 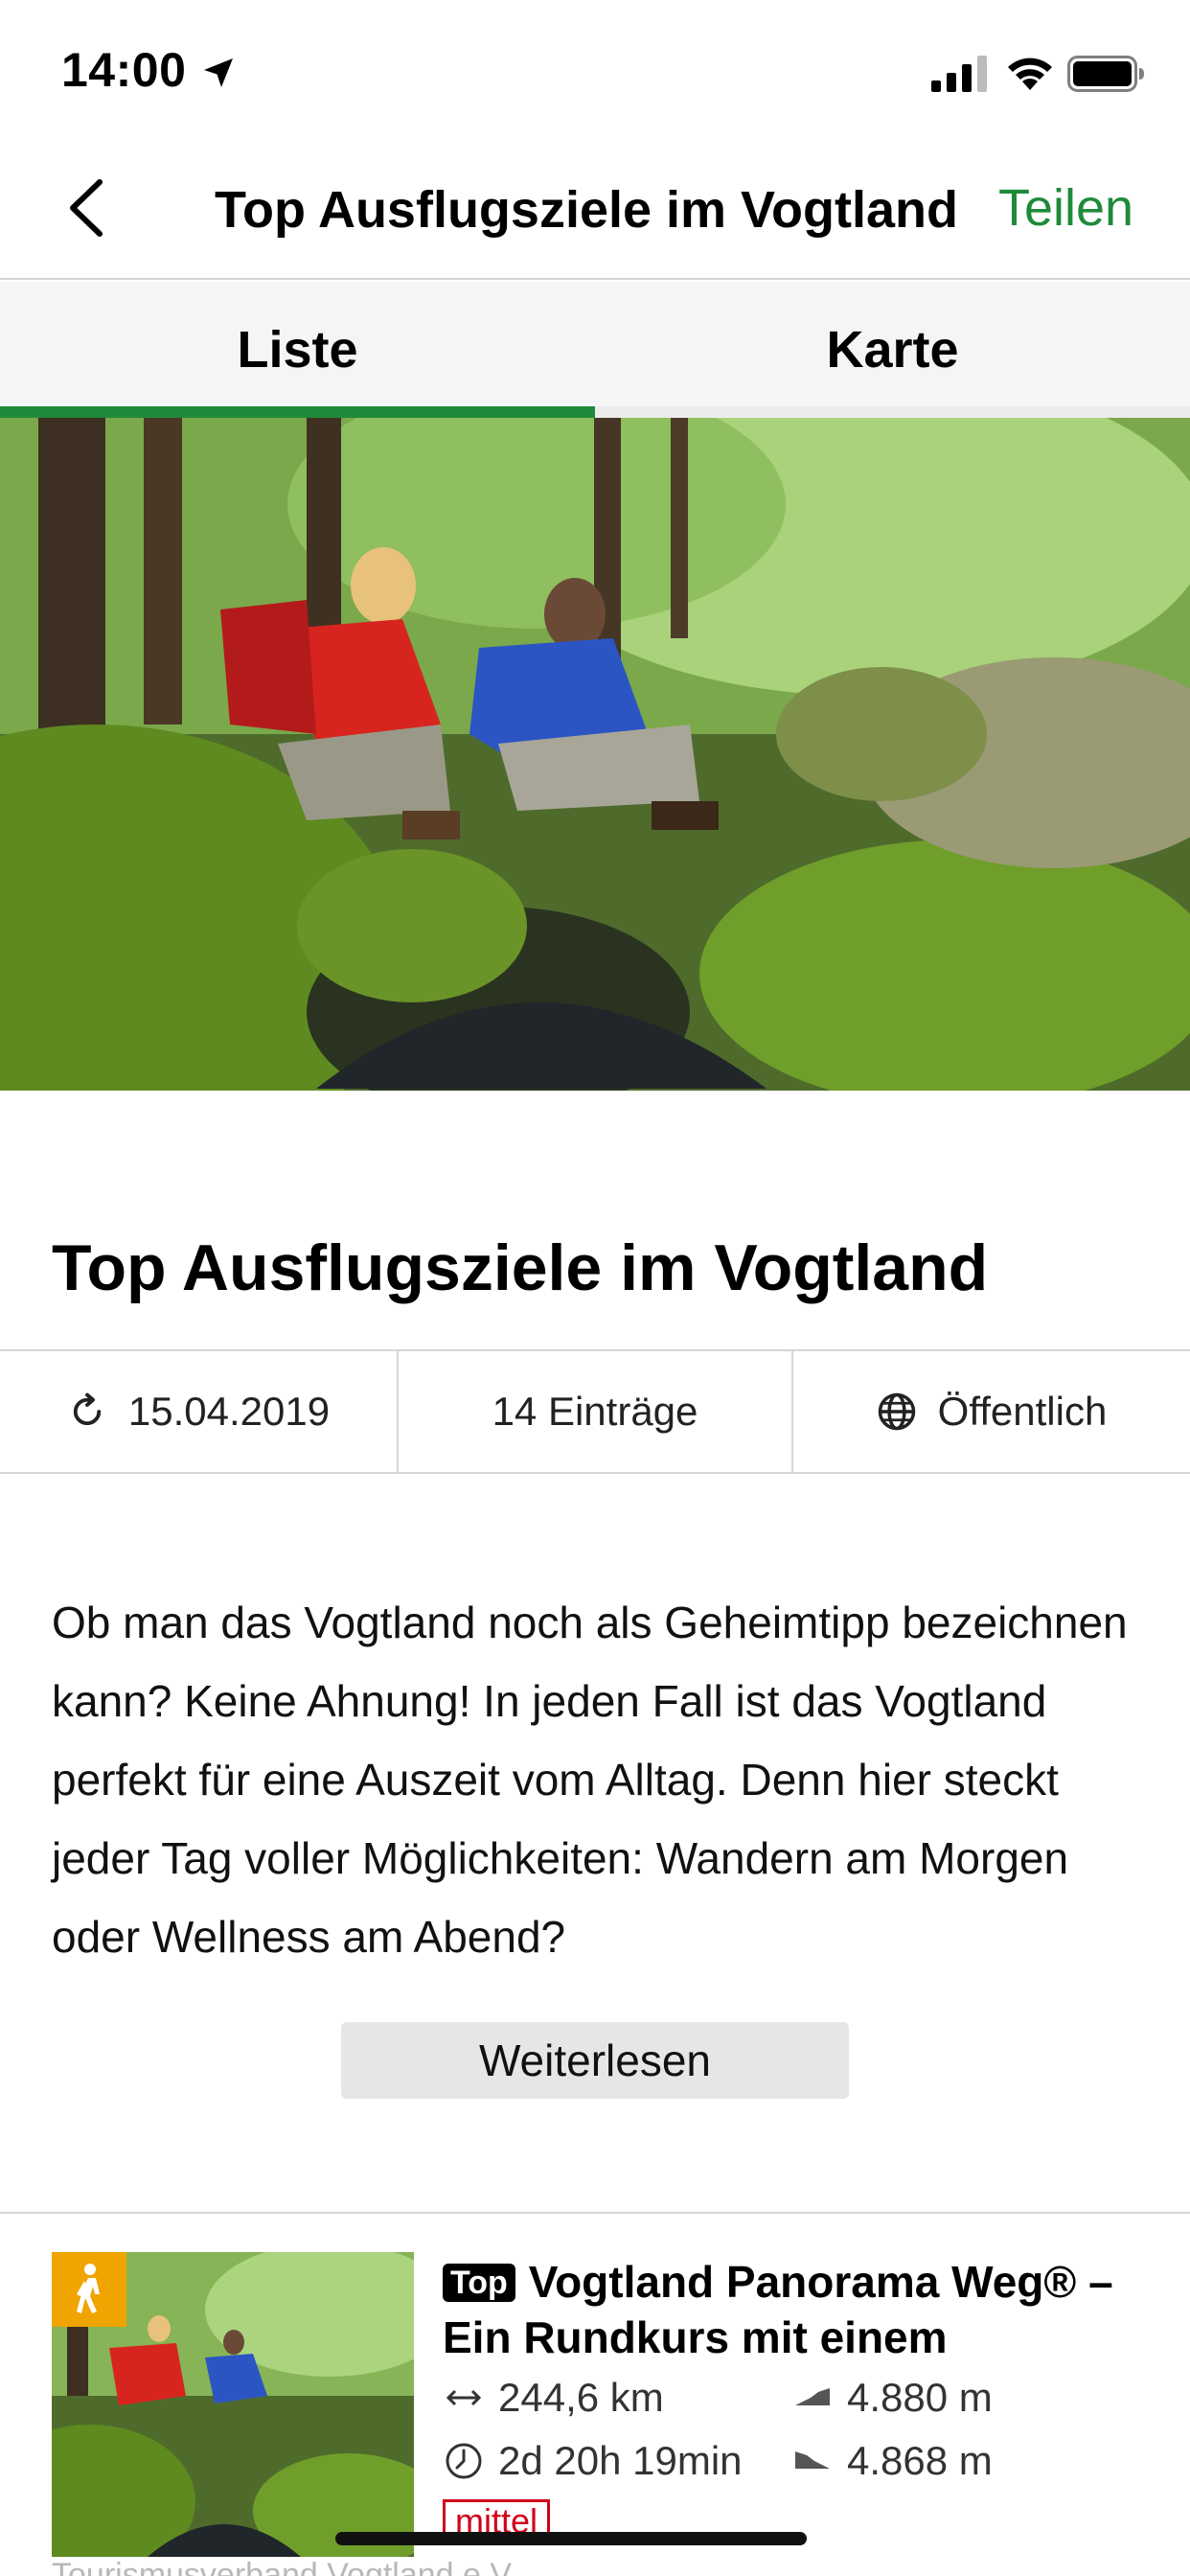 I want to click on entry-descent: 4.868 m, so click(x=892, y=2461).